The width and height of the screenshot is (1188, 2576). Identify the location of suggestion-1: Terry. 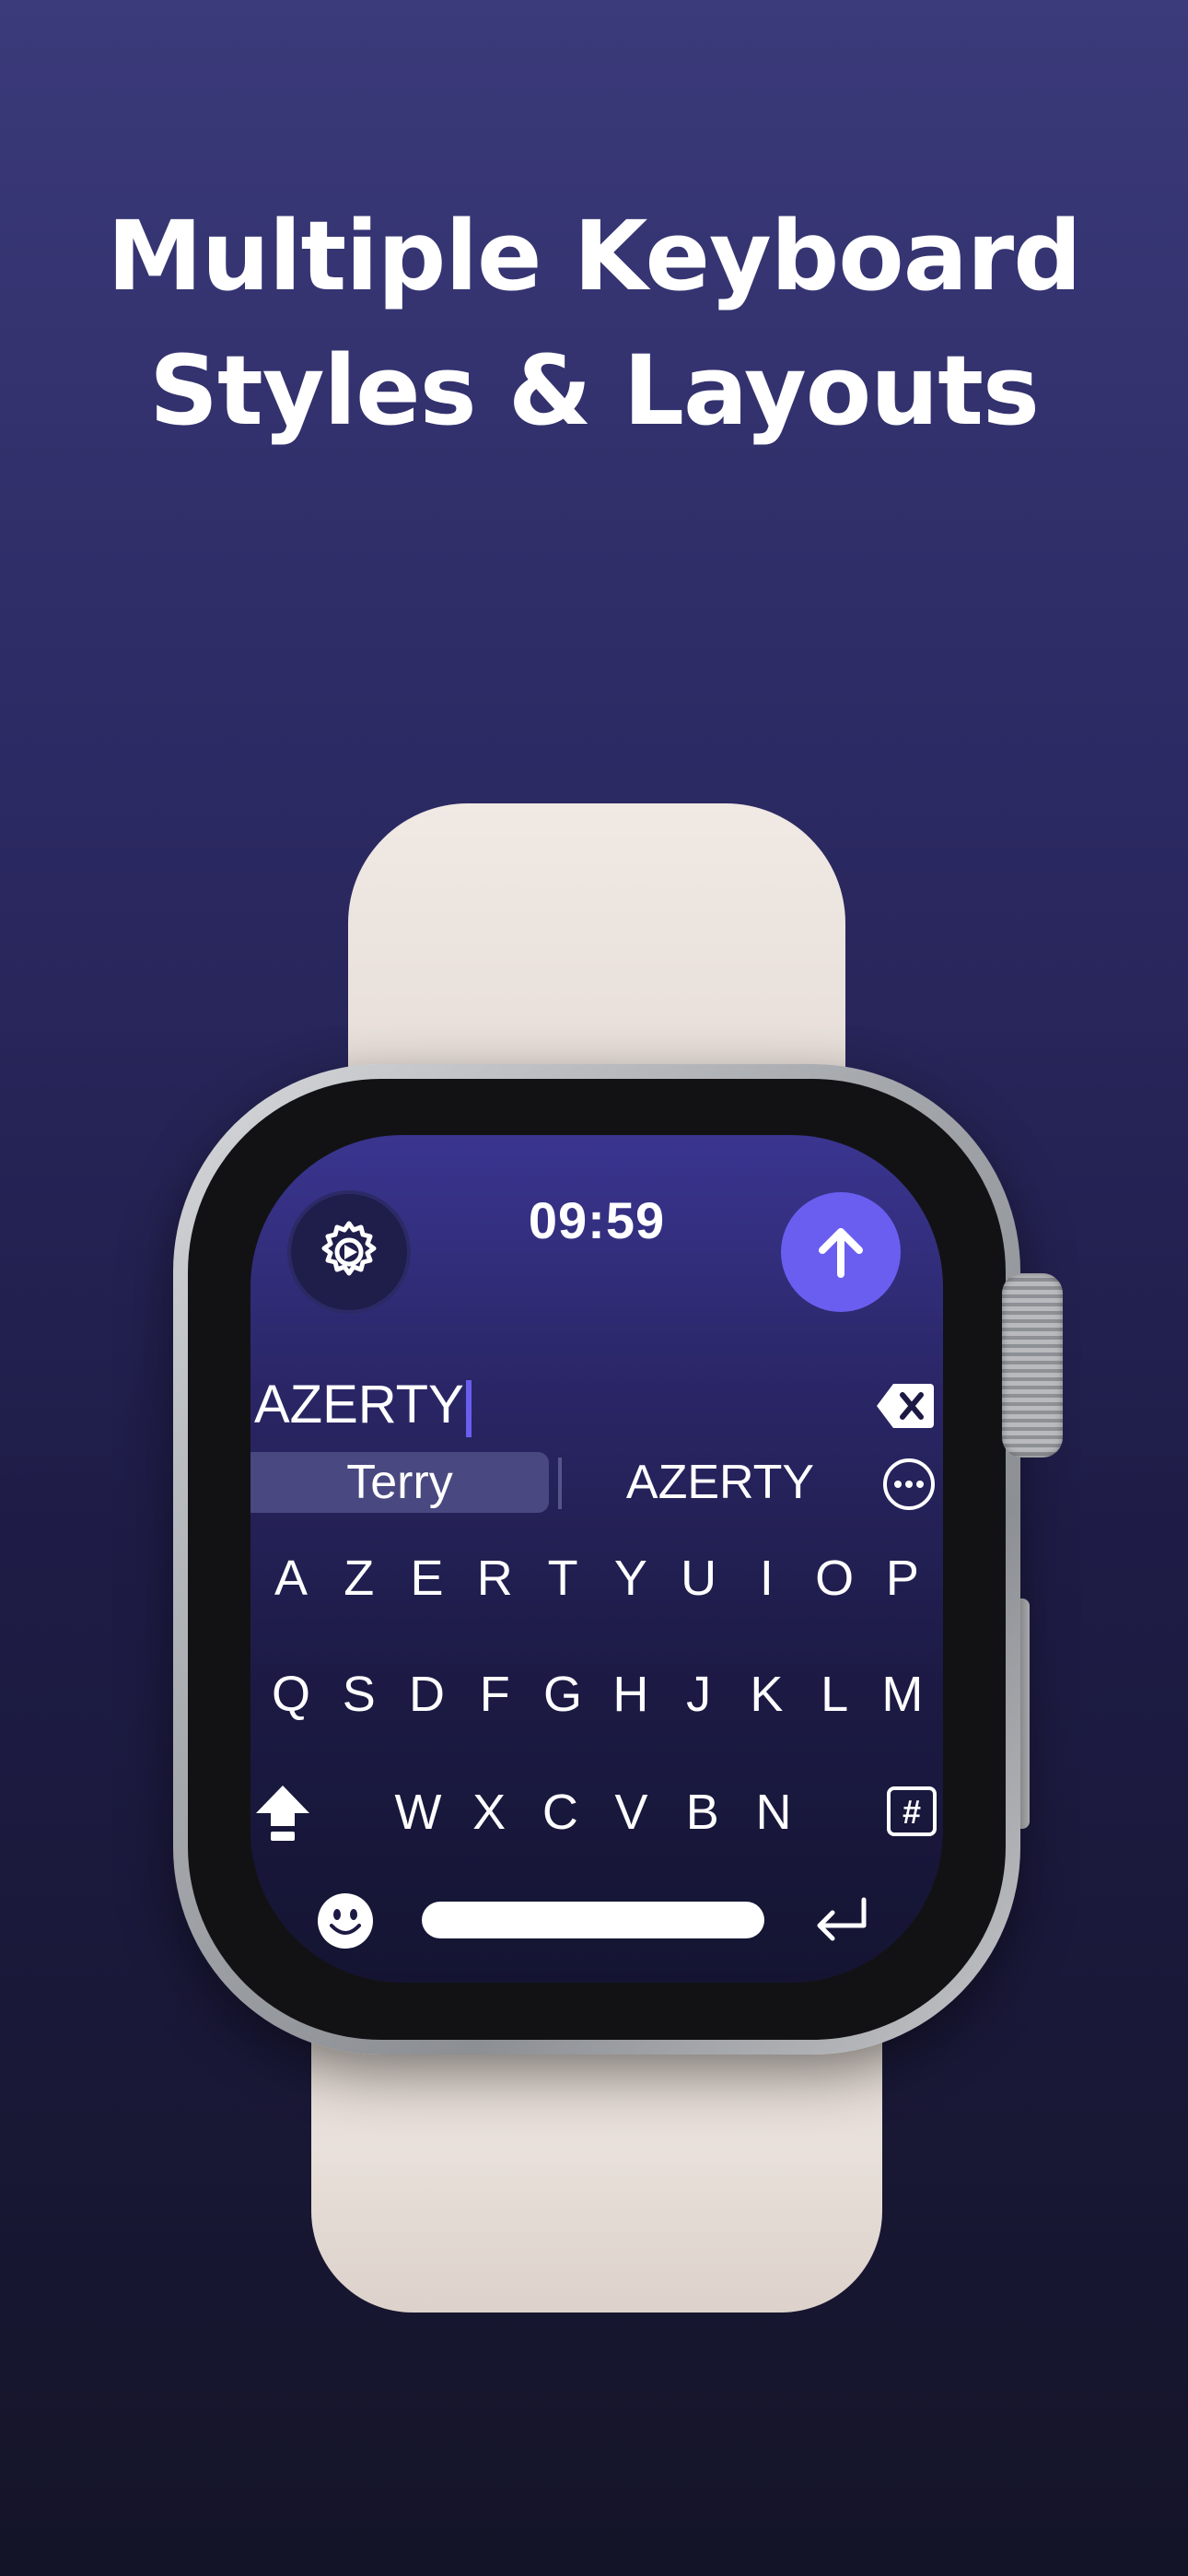
(399, 1482).